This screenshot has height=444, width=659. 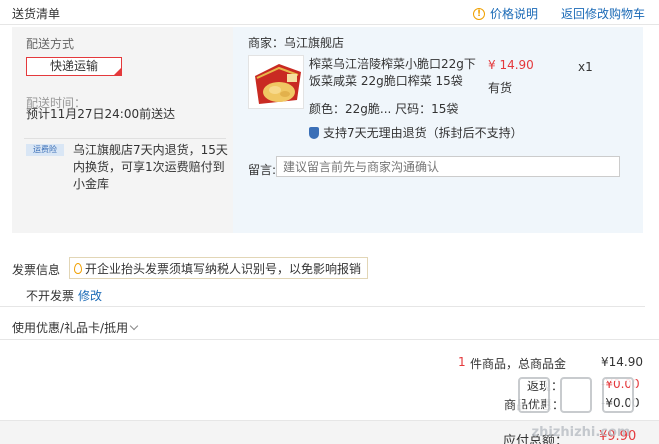 I want to click on memo-input, so click(x=448, y=166).